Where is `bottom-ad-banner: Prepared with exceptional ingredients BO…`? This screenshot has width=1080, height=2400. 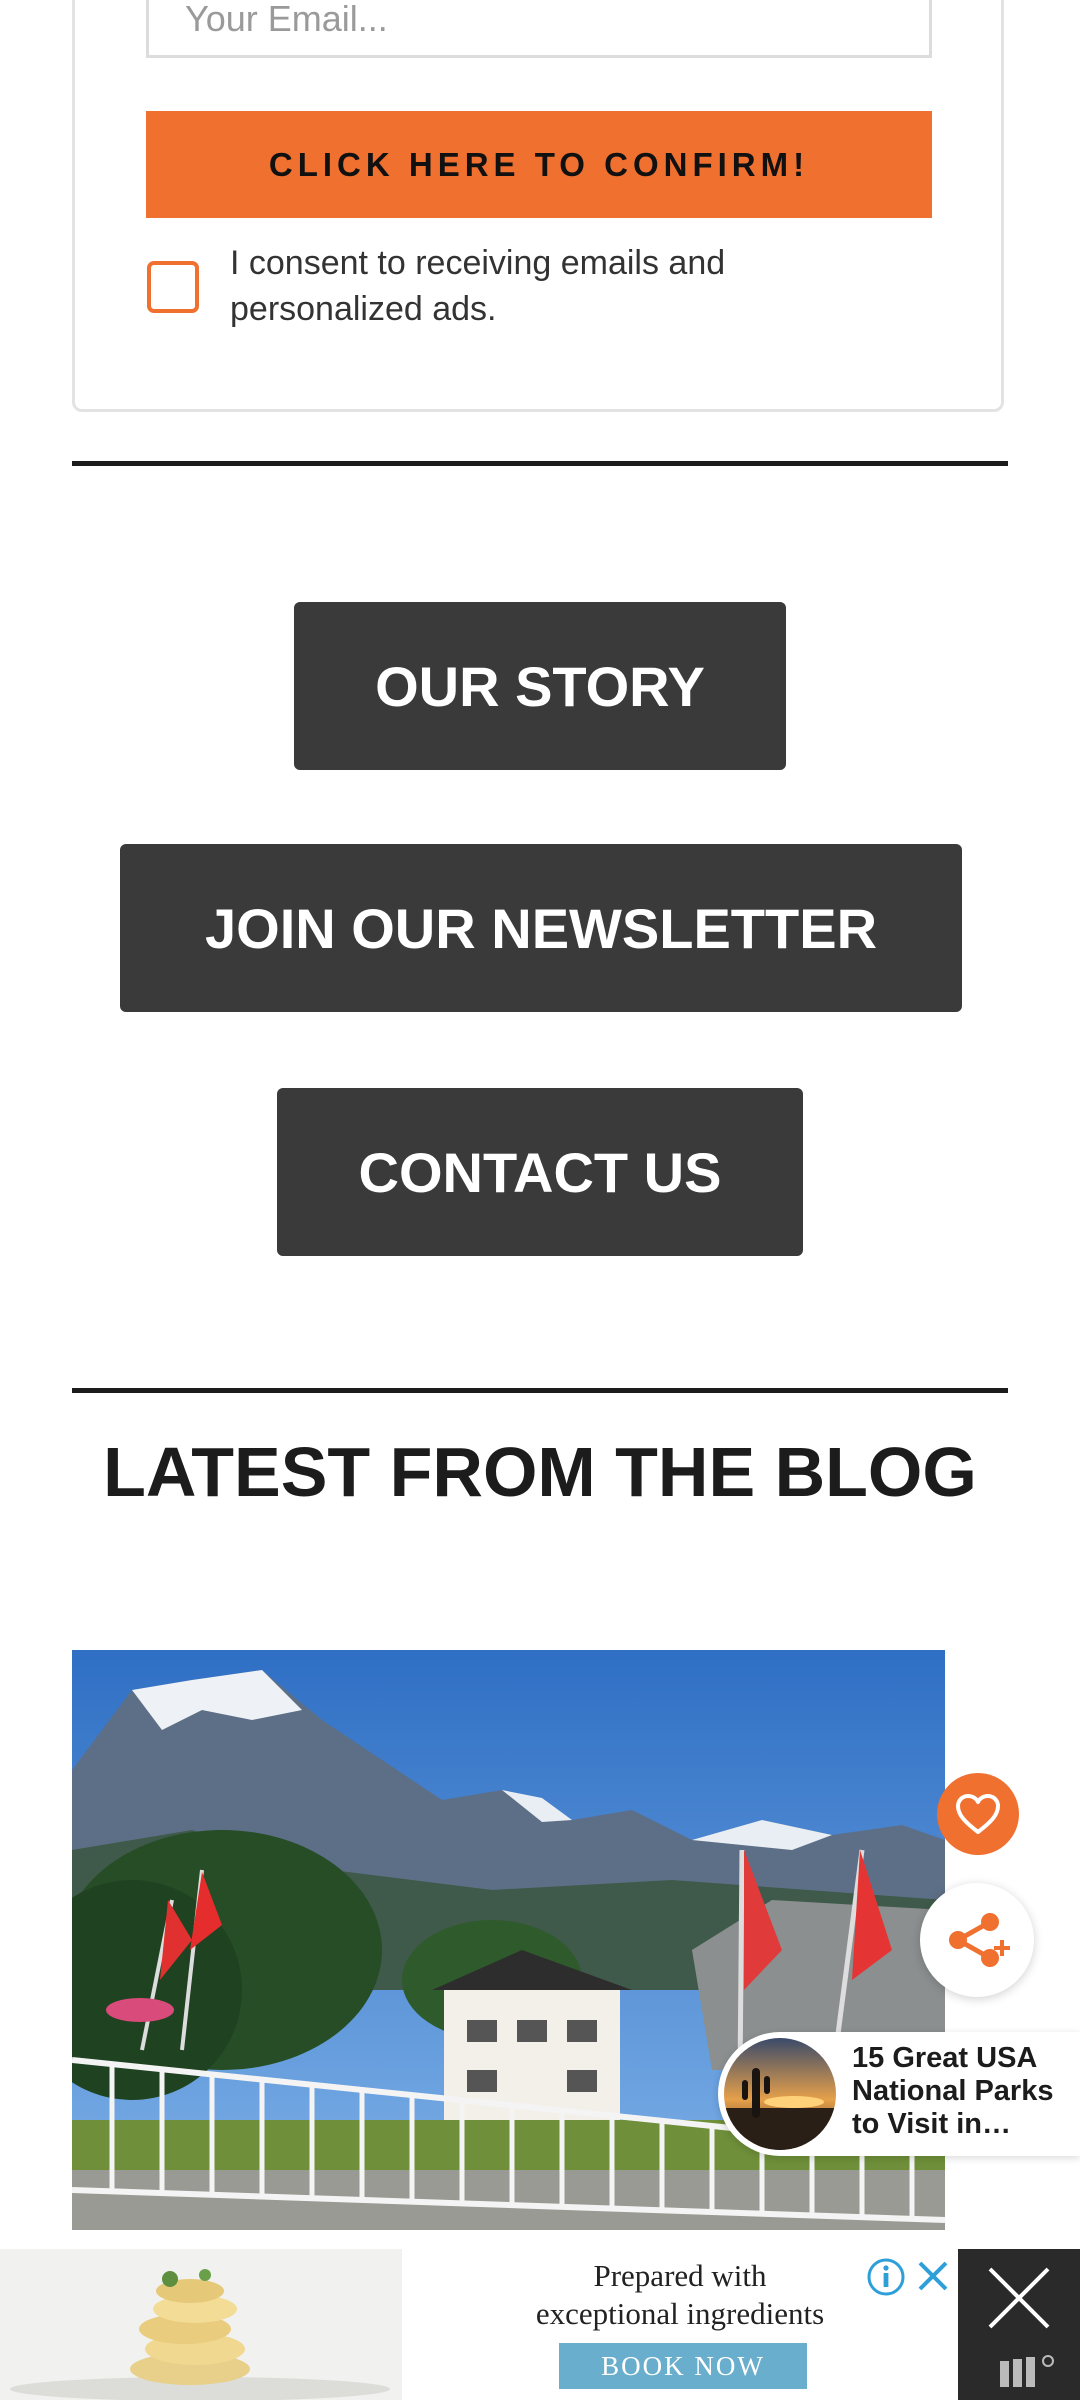
bottom-ad-banner: Prepared with exceptional ingredients BO… is located at coordinates (540, 2324).